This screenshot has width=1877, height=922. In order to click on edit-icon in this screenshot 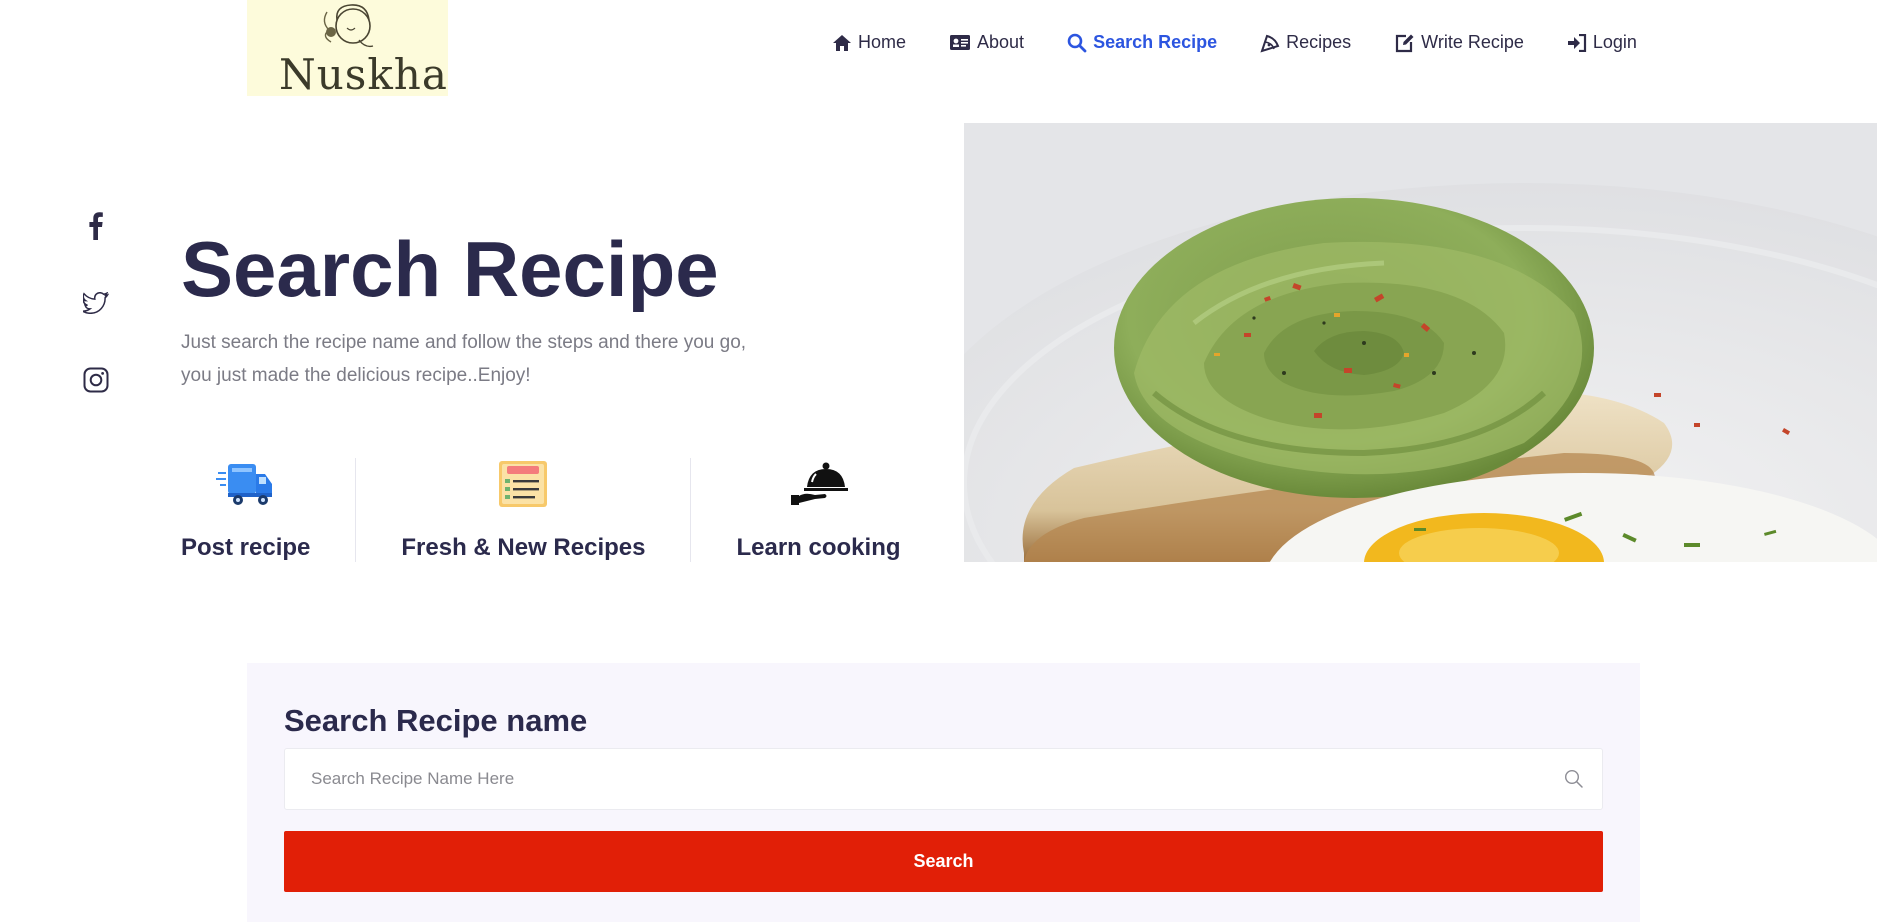, I will do `click(1405, 43)`.